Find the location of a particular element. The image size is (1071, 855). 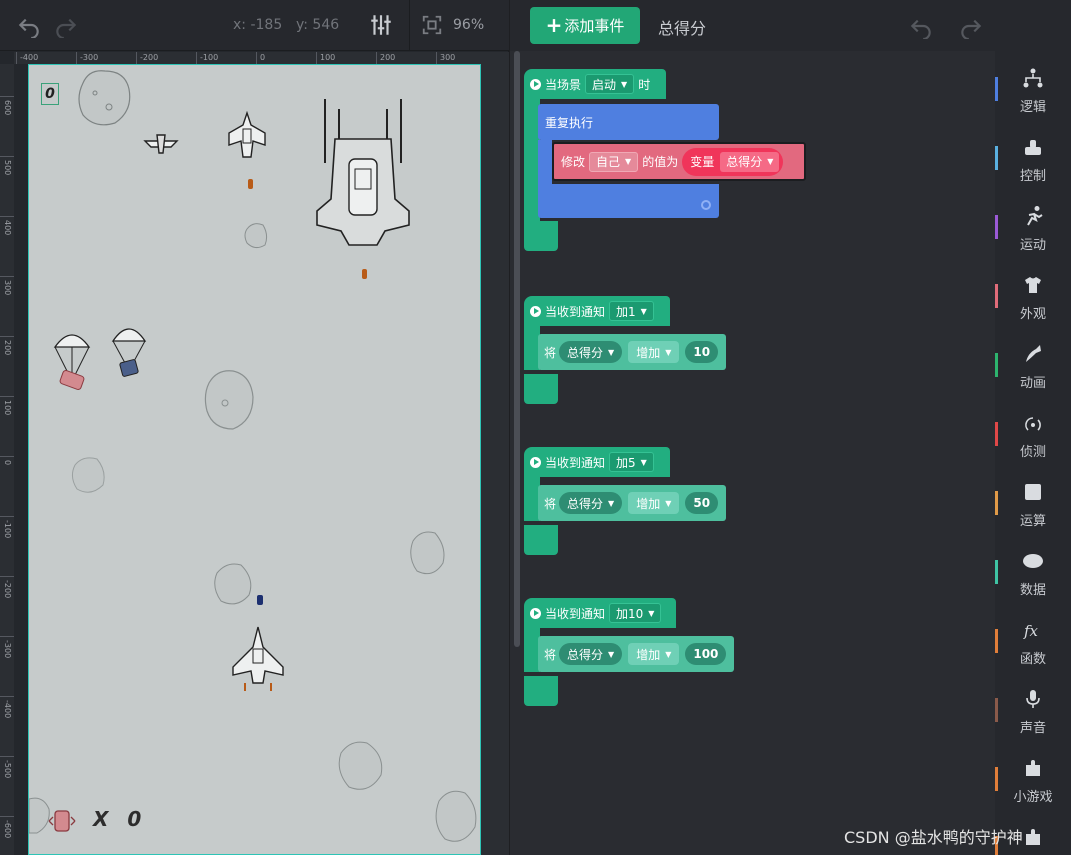

category-label: 数据 is located at coordinates (1032, 590).